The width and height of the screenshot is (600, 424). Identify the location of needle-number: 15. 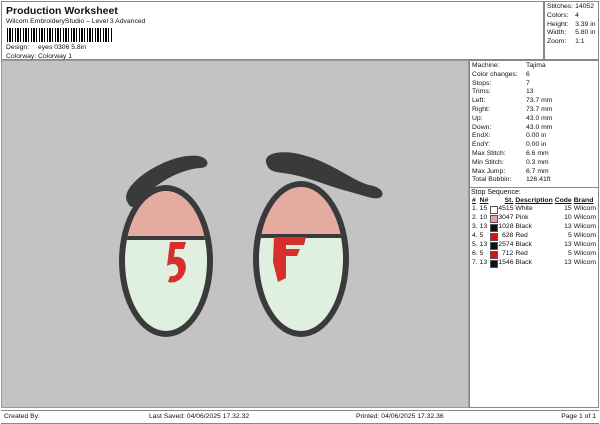
(483, 209).